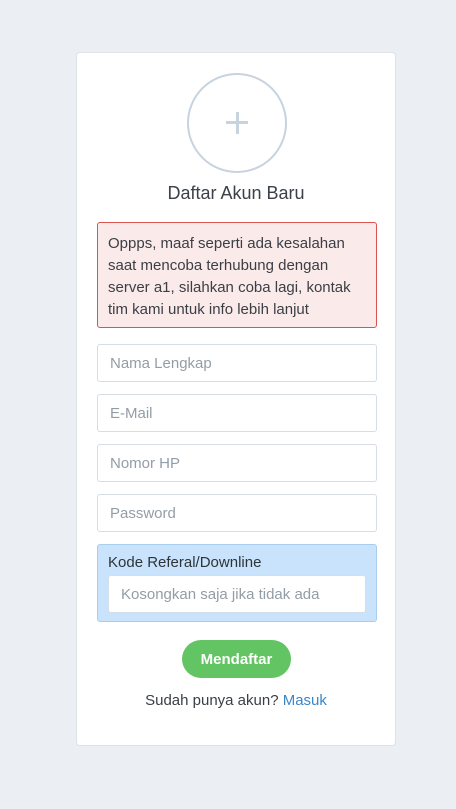 Image resolution: width=456 pixels, height=809 pixels. Describe the element at coordinates (237, 413) in the screenshot. I see `email-field` at that location.